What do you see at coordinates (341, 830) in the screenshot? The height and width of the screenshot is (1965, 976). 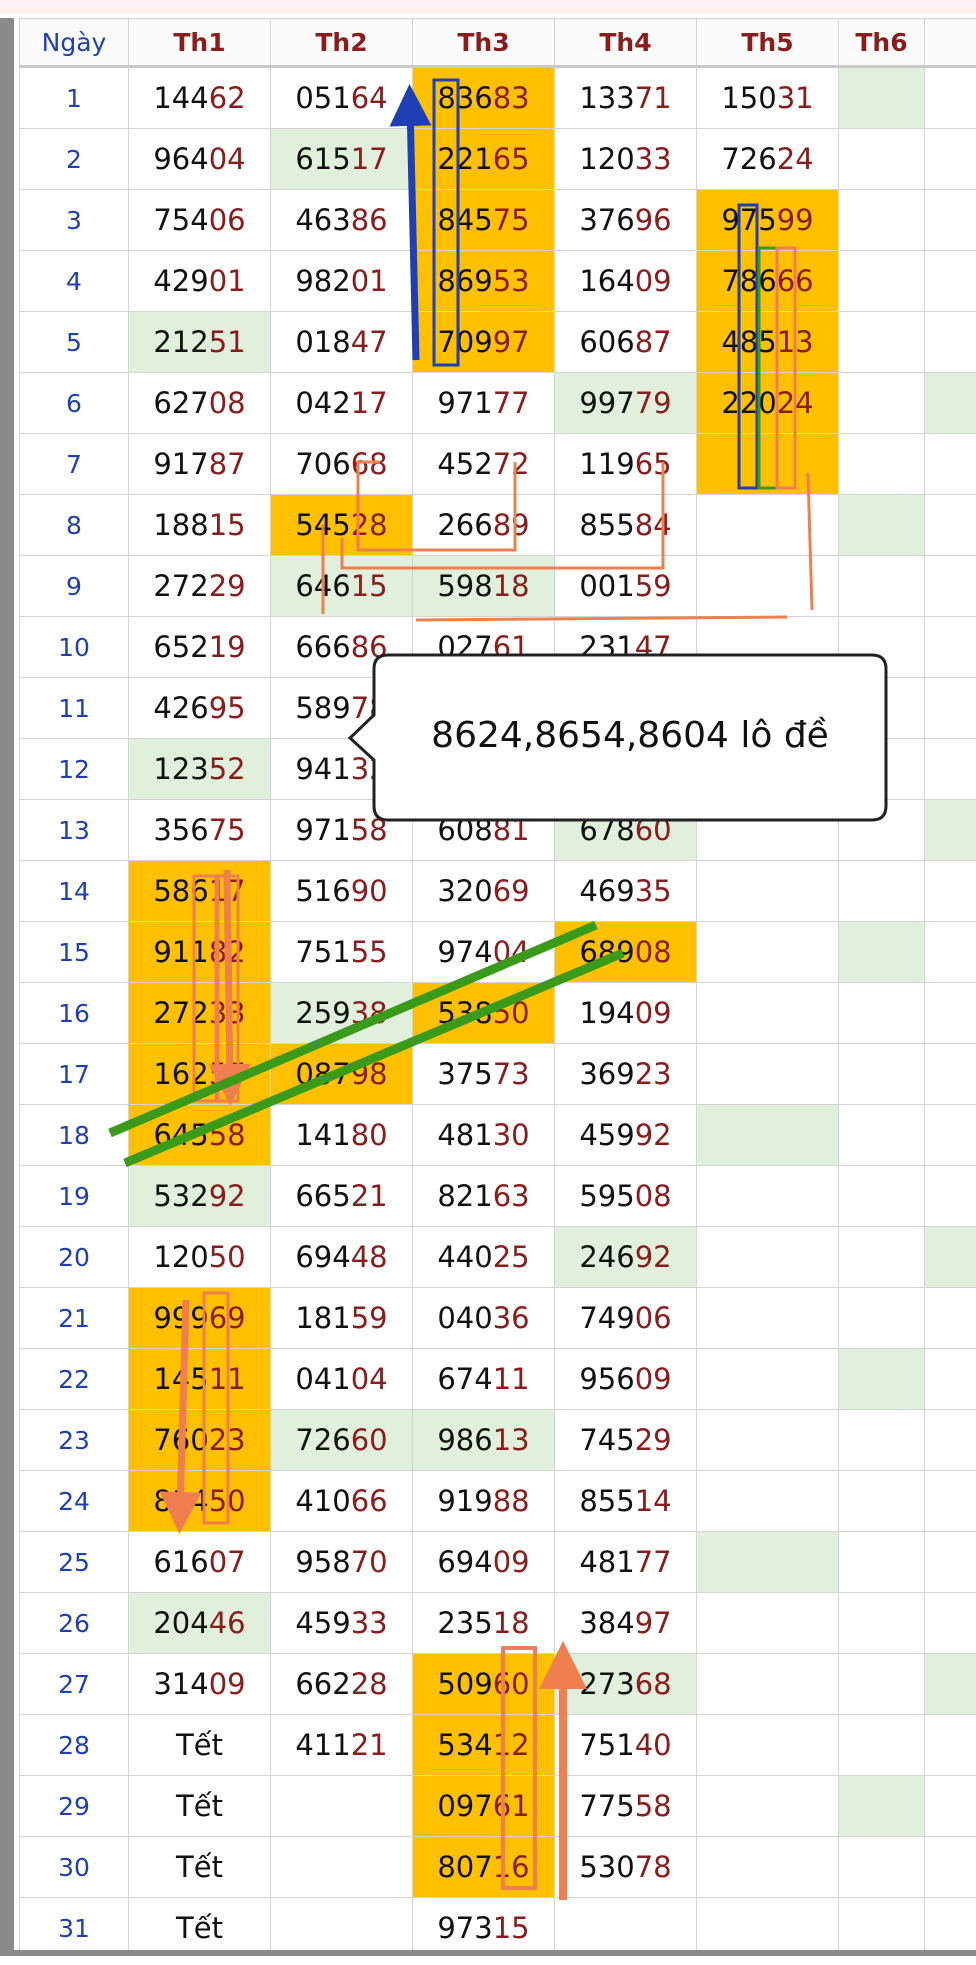 I see `result-cell: 97158` at bounding box center [341, 830].